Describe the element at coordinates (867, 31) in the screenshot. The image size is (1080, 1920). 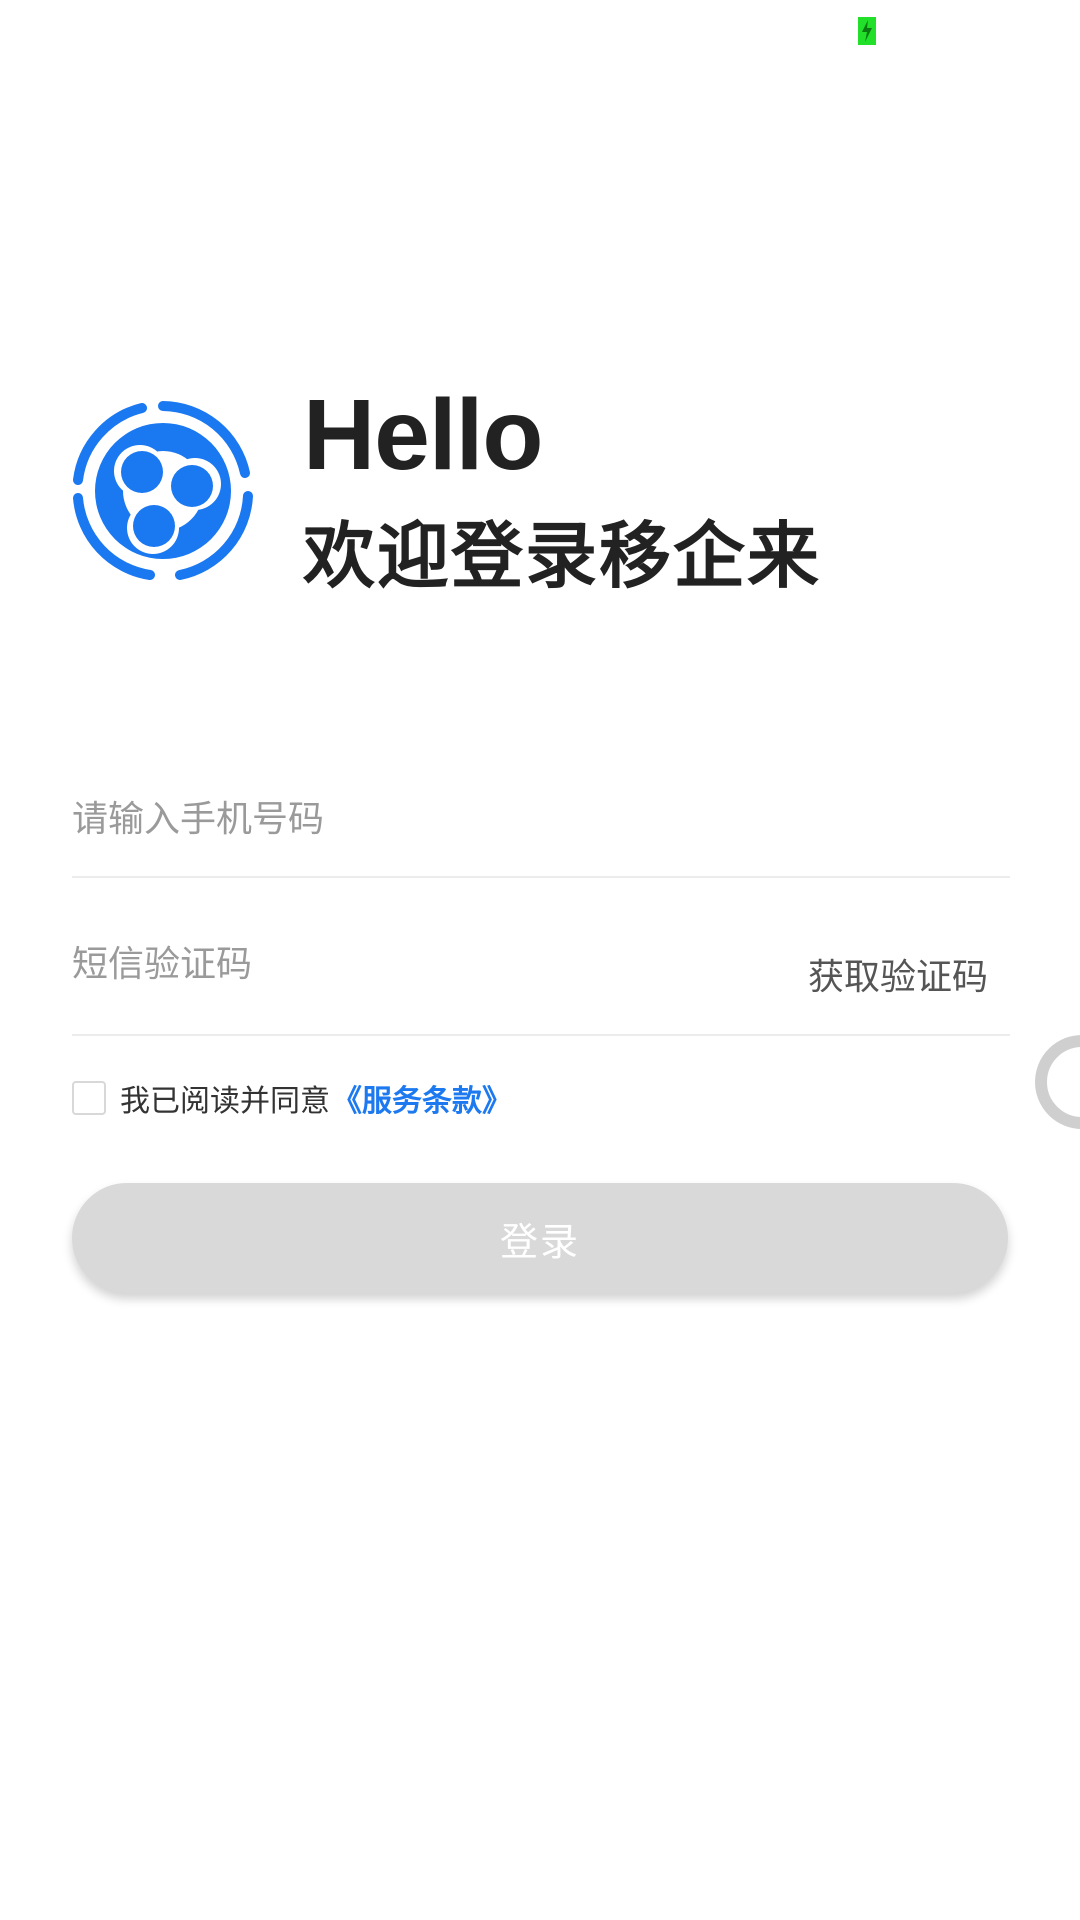
I see `battery-charging-icon` at that location.